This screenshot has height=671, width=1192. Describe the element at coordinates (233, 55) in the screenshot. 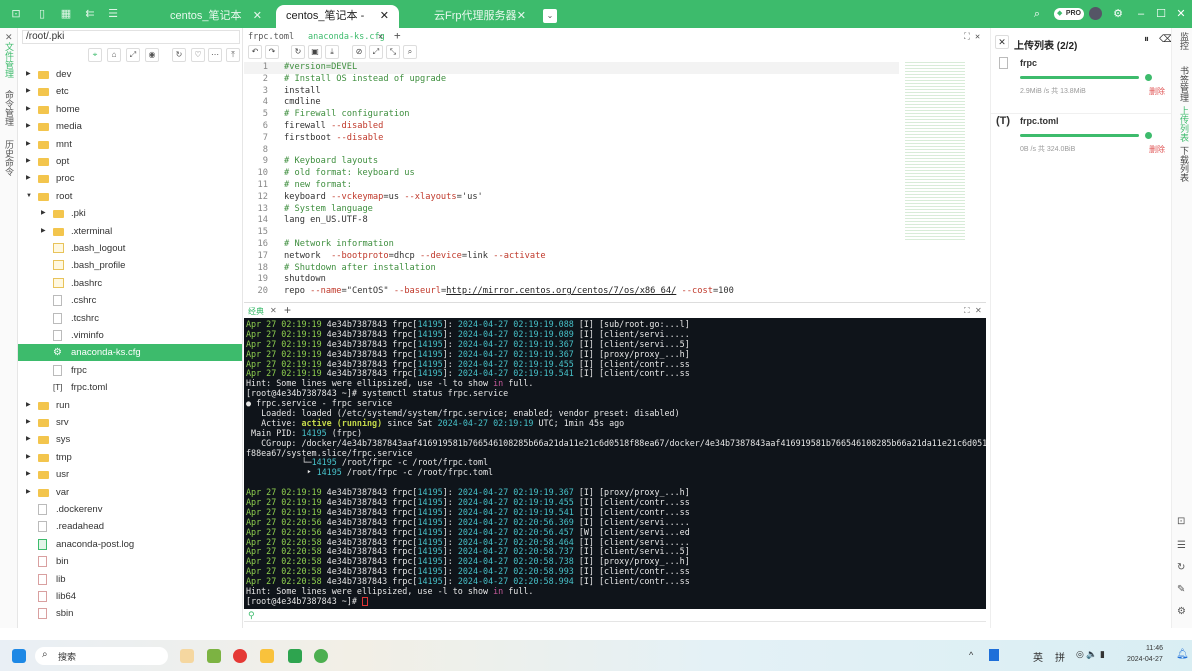

I see `upload-icon: ⤒` at that location.